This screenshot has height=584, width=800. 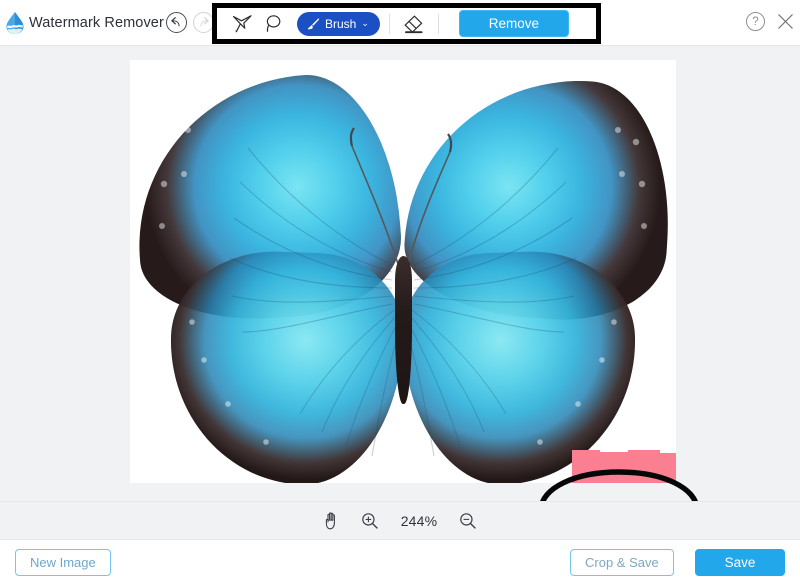 I want to click on zoom-in-button, so click(x=370, y=521).